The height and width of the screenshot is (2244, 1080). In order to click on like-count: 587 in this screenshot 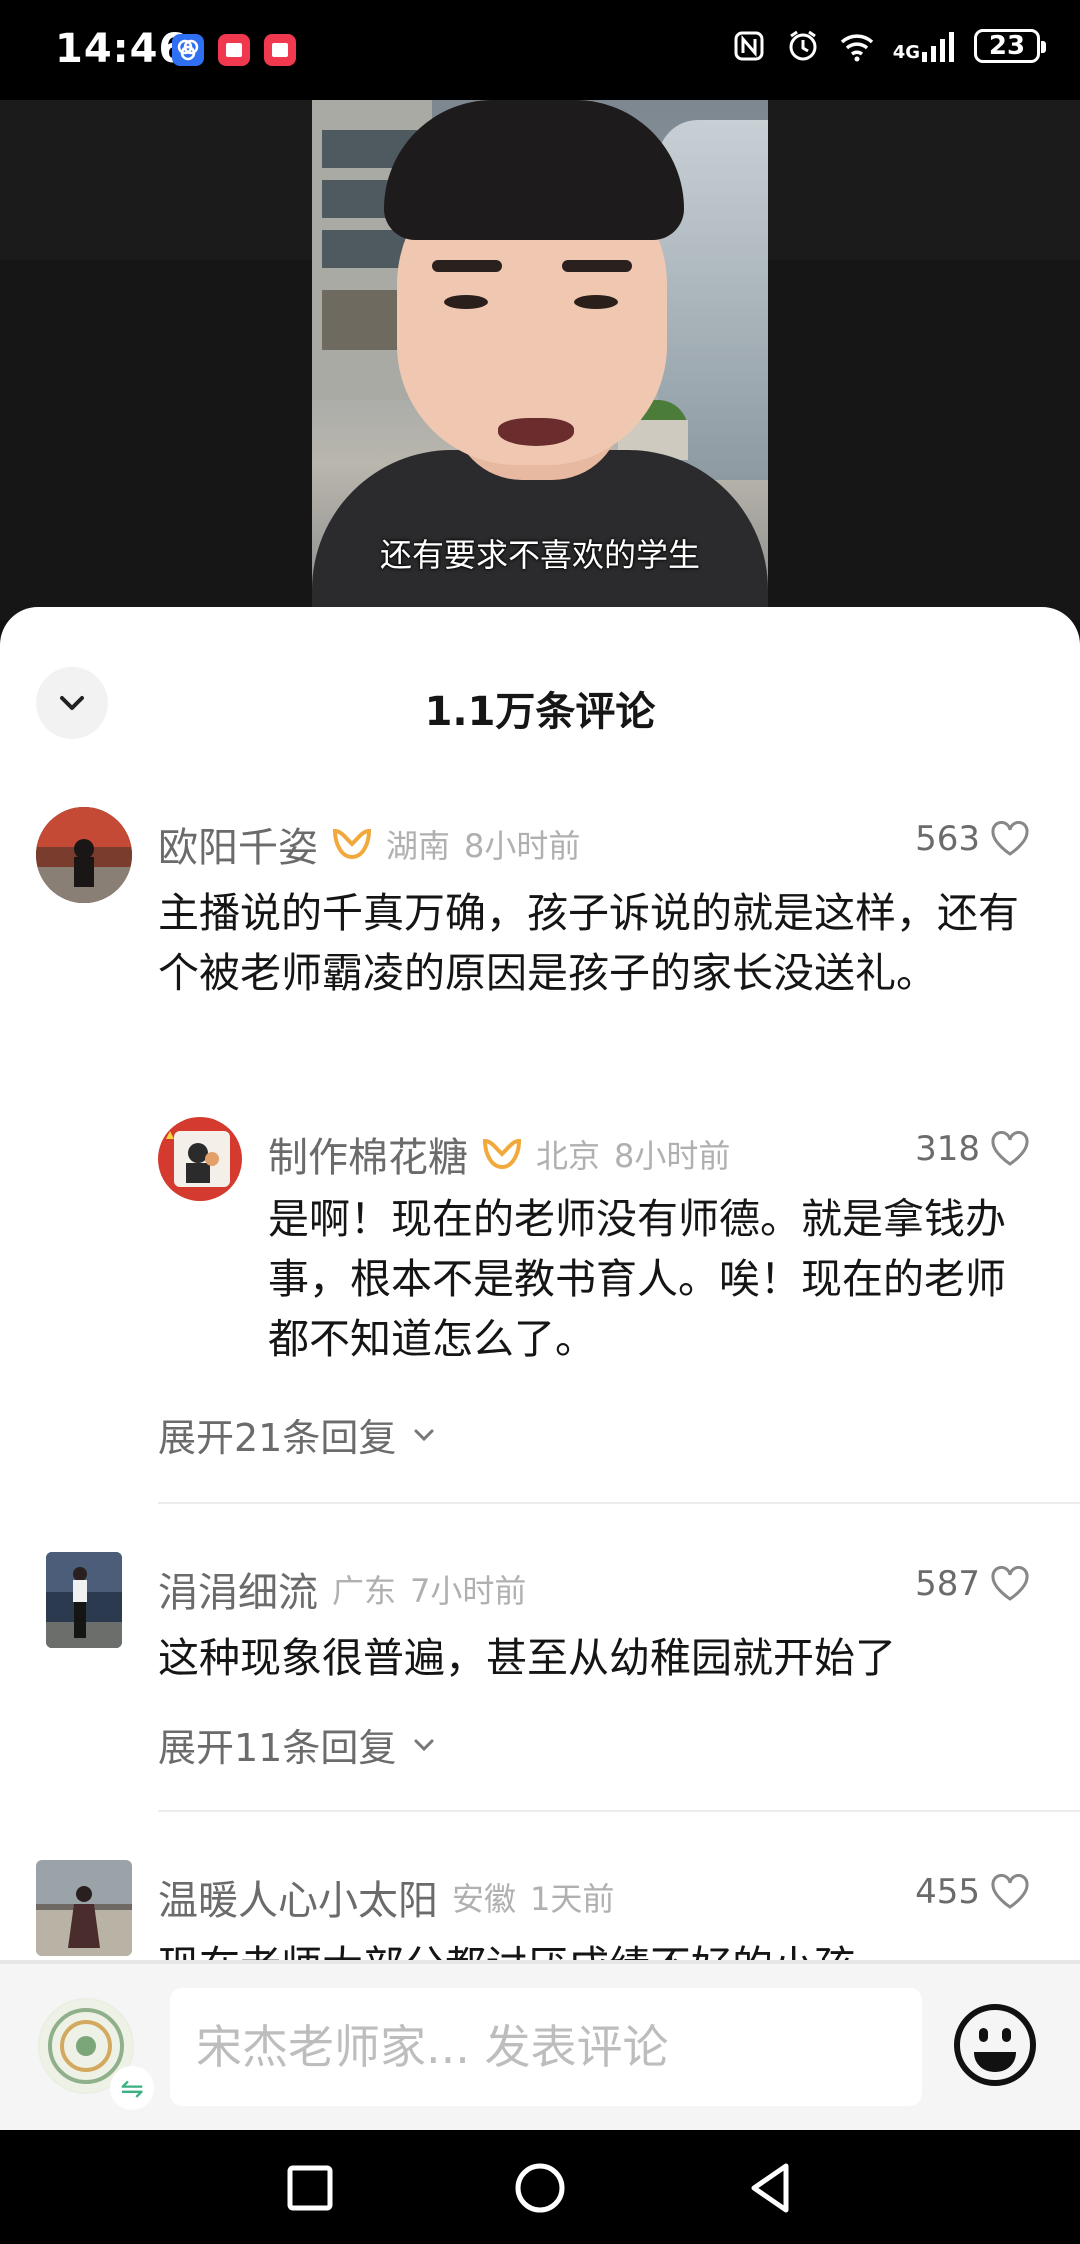, I will do `click(947, 1584)`.